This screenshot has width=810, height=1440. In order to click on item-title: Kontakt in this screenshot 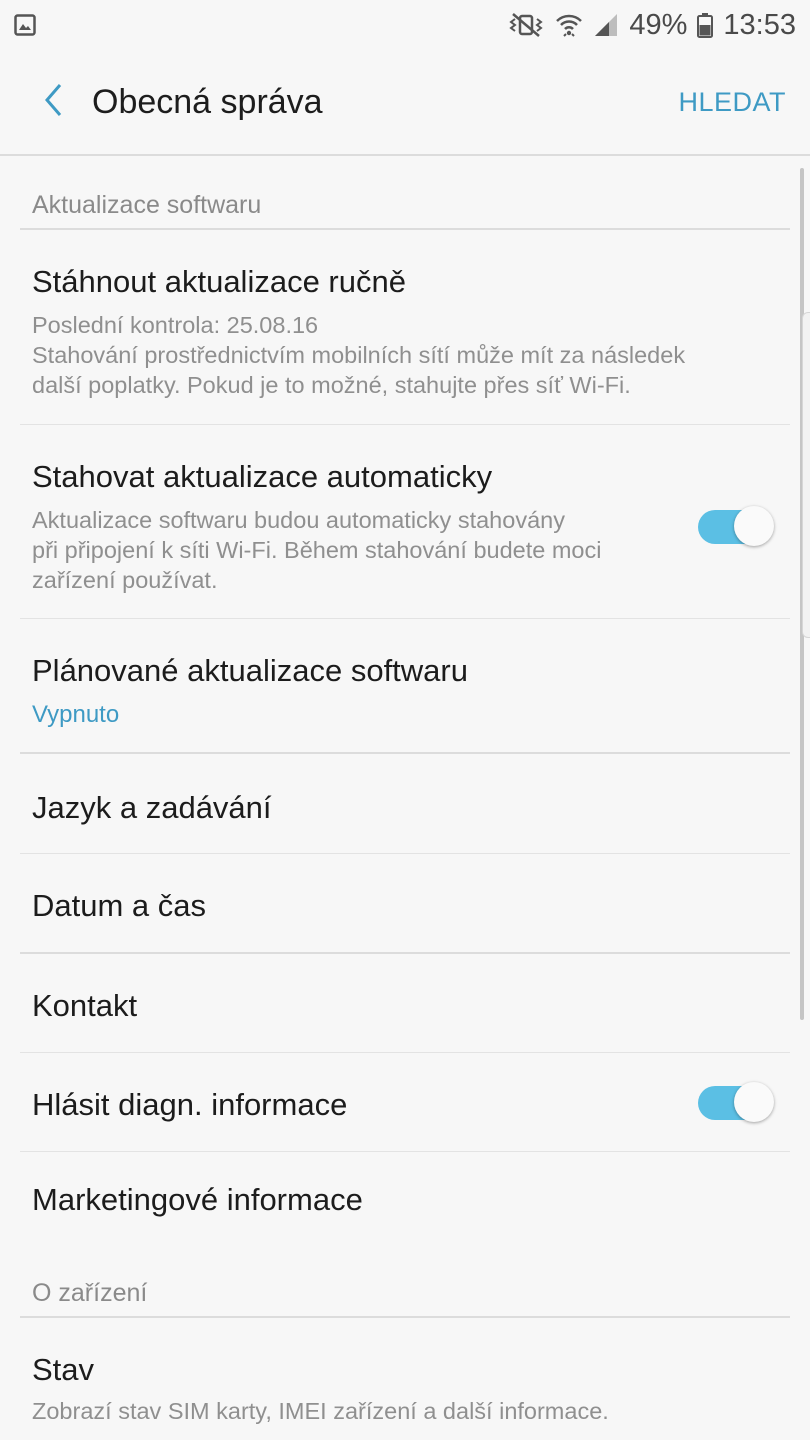, I will do `click(85, 1005)`.